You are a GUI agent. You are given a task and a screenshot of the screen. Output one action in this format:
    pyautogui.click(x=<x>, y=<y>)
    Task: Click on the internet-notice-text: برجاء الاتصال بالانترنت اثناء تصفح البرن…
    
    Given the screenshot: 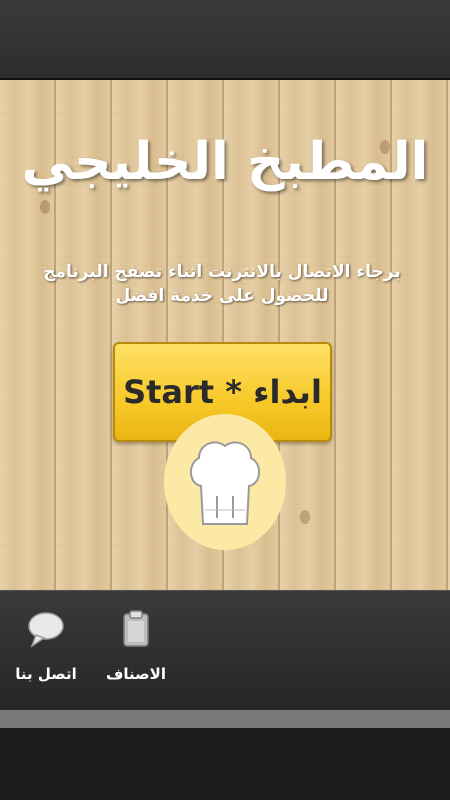 What is the action you would take?
    pyautogui.click(x=222, y=284)
    